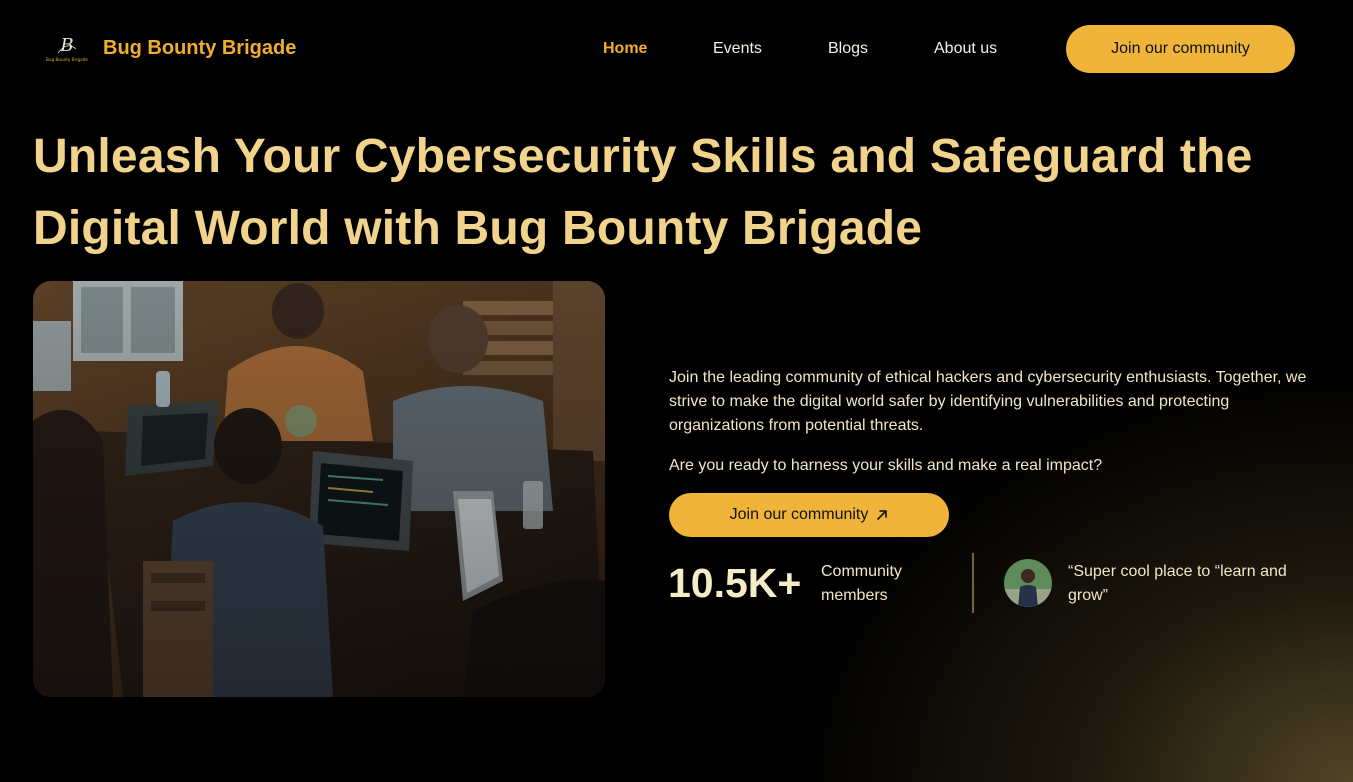  I want to click on nav-home: Home, so click(625, 49).